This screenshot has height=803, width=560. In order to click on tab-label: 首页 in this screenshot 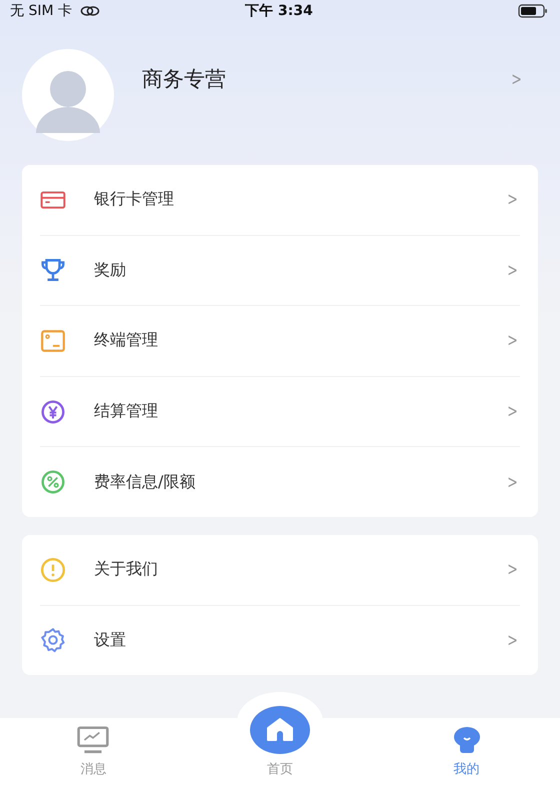, I will do `click(279, 769)`.